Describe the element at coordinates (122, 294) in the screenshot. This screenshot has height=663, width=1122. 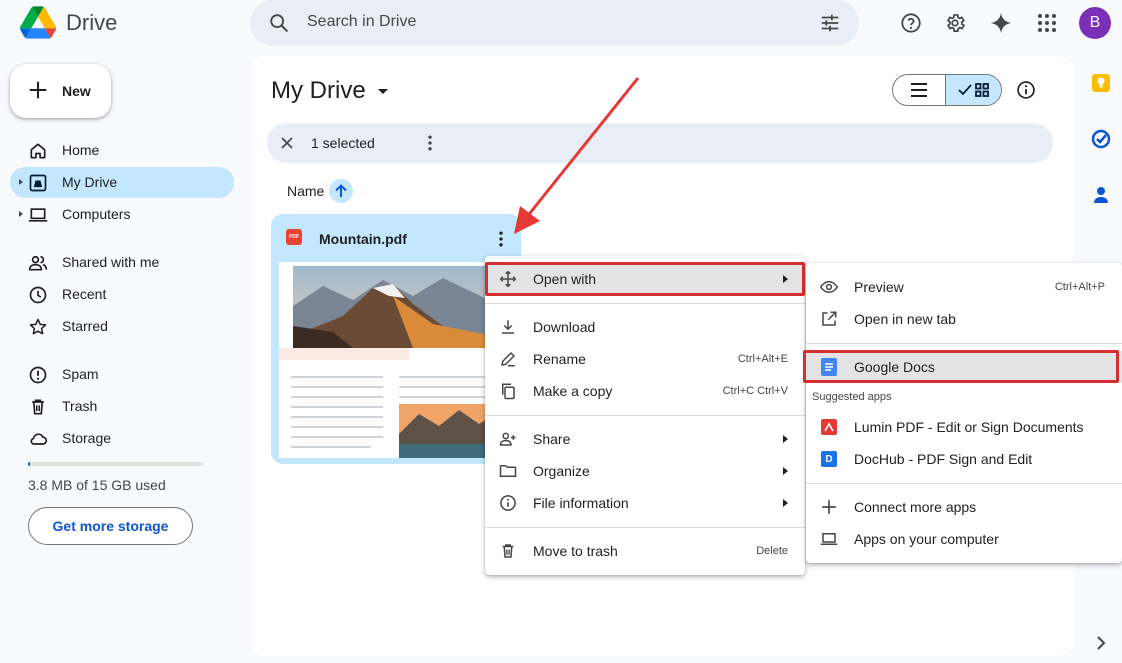
I see `sidebar-item-recent: Recent` at that location.